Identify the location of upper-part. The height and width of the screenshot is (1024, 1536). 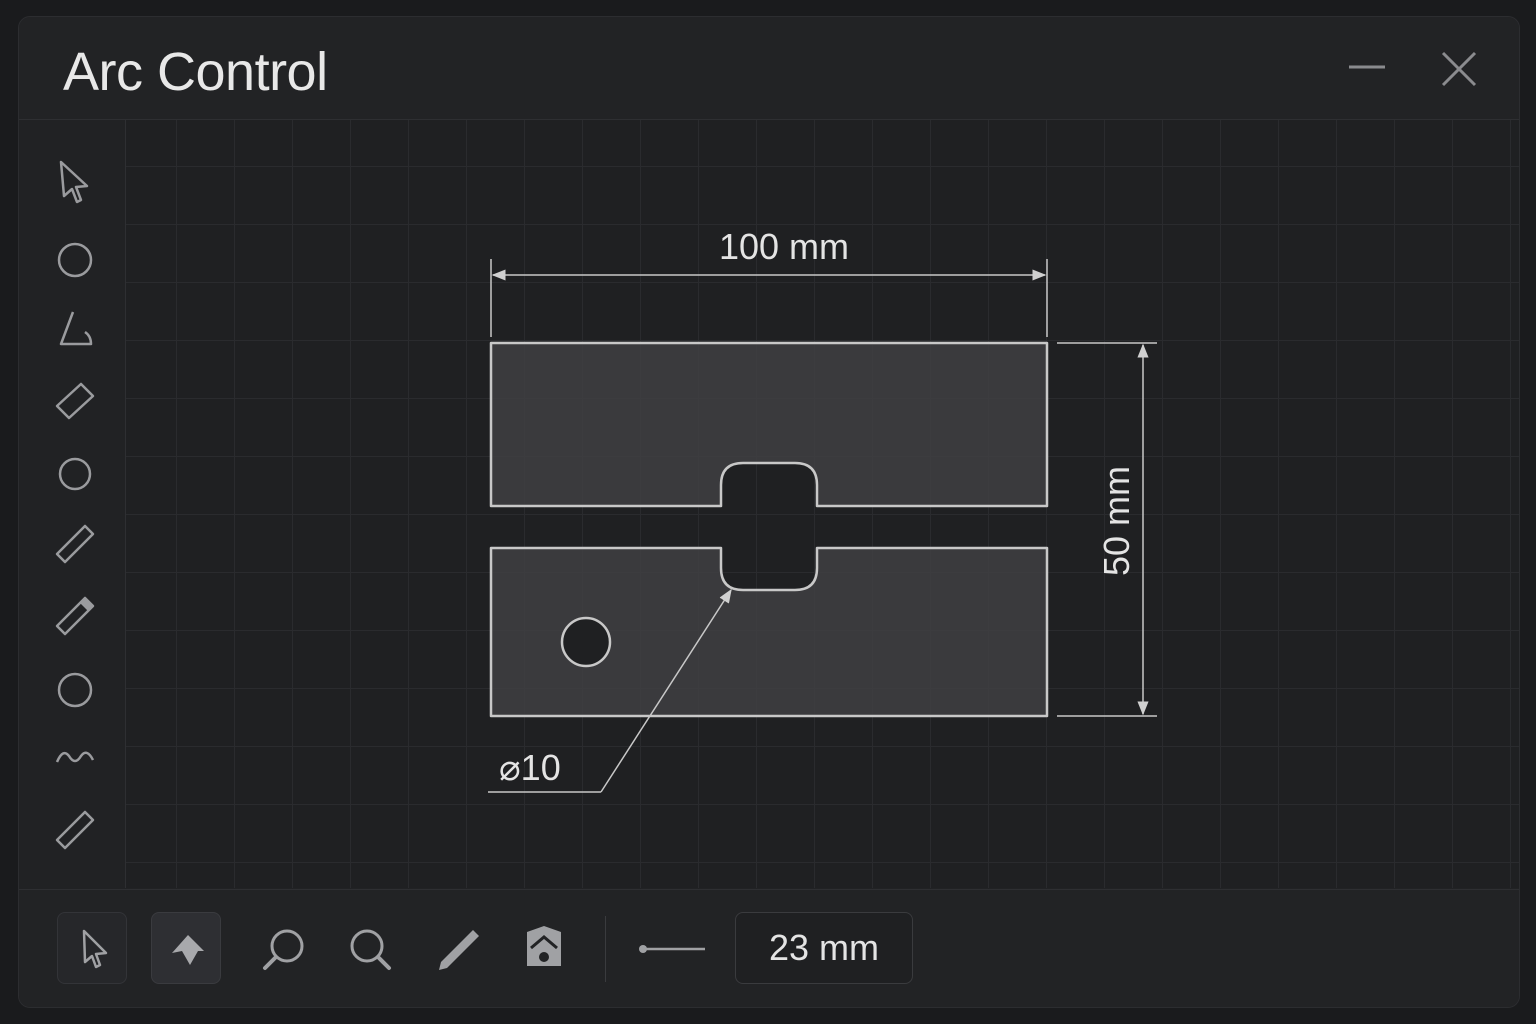
(769, 424).